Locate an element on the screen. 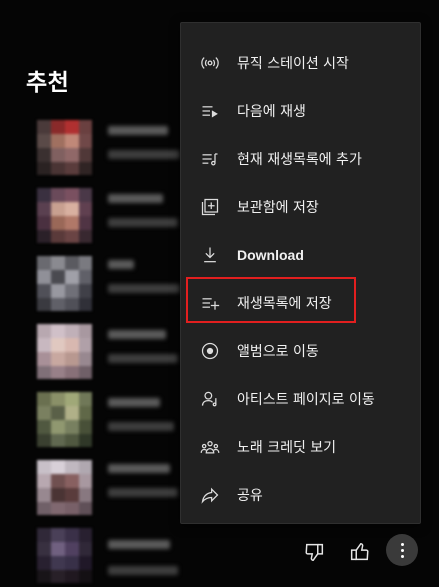 This screenshot has width=439, height=587. thumbs-up-icon is located at coordinates (359, 552).